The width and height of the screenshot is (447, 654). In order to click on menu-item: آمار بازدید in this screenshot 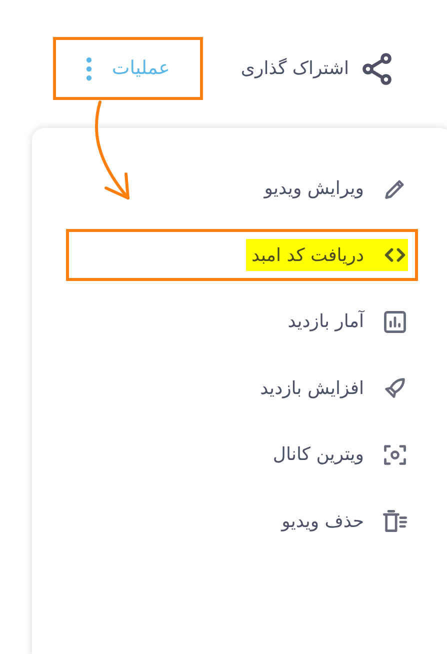, I will do `click(242, 322)`.